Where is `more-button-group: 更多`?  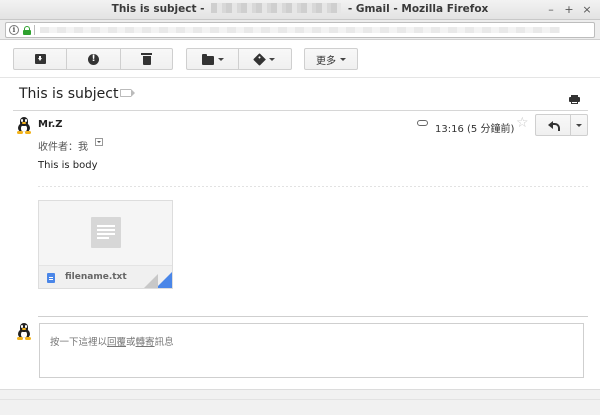 more-button-group: 更多 is located at coordinates (331, 59).